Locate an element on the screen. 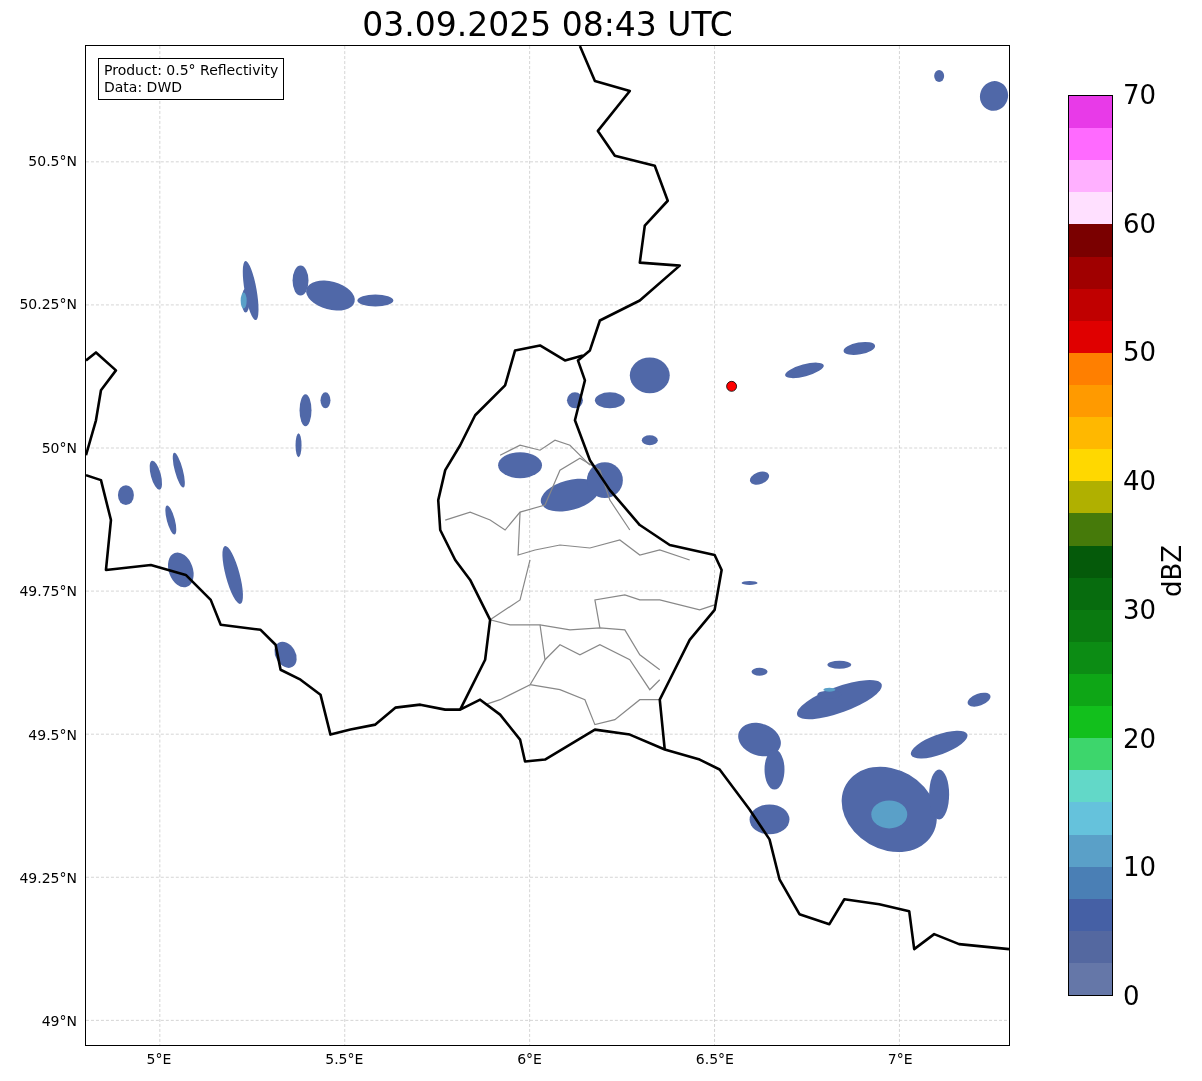 The height and width of the screenshot is (1081, 1202). latitude-label: 49°N is located at coordinates (59, 1021).